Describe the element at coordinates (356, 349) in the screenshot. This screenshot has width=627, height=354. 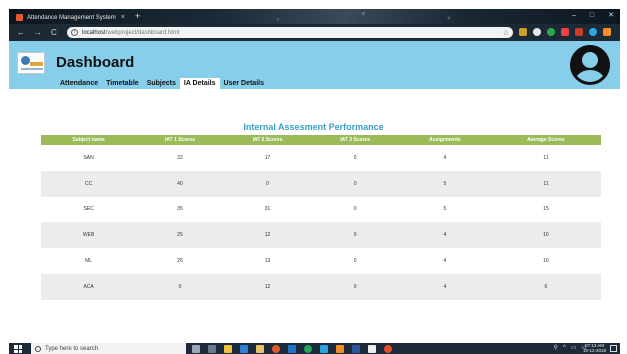
I see `word-icon` at that location.